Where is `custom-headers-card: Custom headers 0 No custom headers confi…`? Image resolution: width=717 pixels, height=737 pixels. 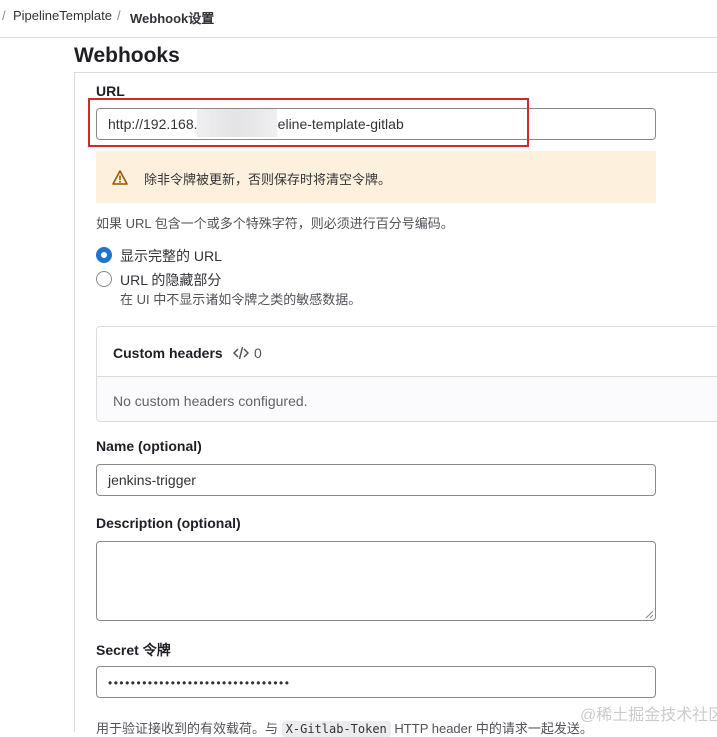
custom-headers-card: Custom headers 0 No custom headers confi… is located at coordinates (406, 374).